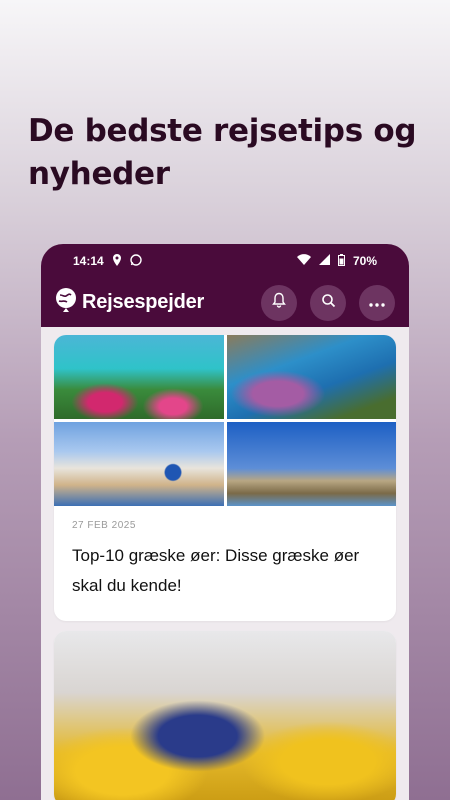 The image size is (450, 800). I want to click on more-button, so click(377, 302).